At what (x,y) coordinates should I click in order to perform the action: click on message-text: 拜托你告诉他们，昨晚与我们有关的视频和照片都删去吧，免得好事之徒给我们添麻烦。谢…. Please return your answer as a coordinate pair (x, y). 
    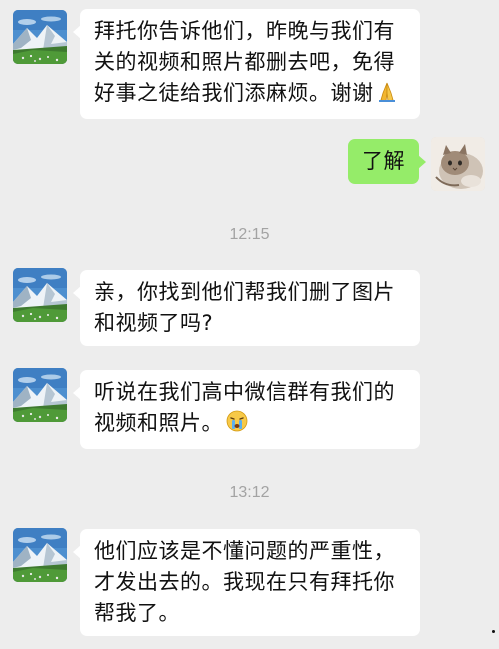
    Looking at the image, I should click on (244, 62).